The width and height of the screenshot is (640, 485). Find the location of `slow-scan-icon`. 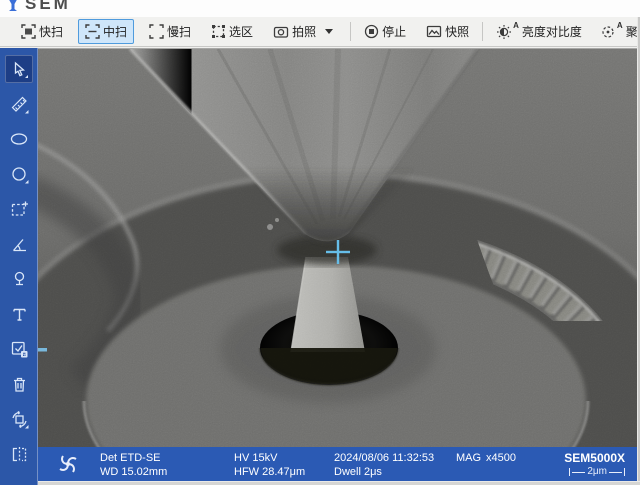

slow-scan-icon is located at coordinates (156, 31).